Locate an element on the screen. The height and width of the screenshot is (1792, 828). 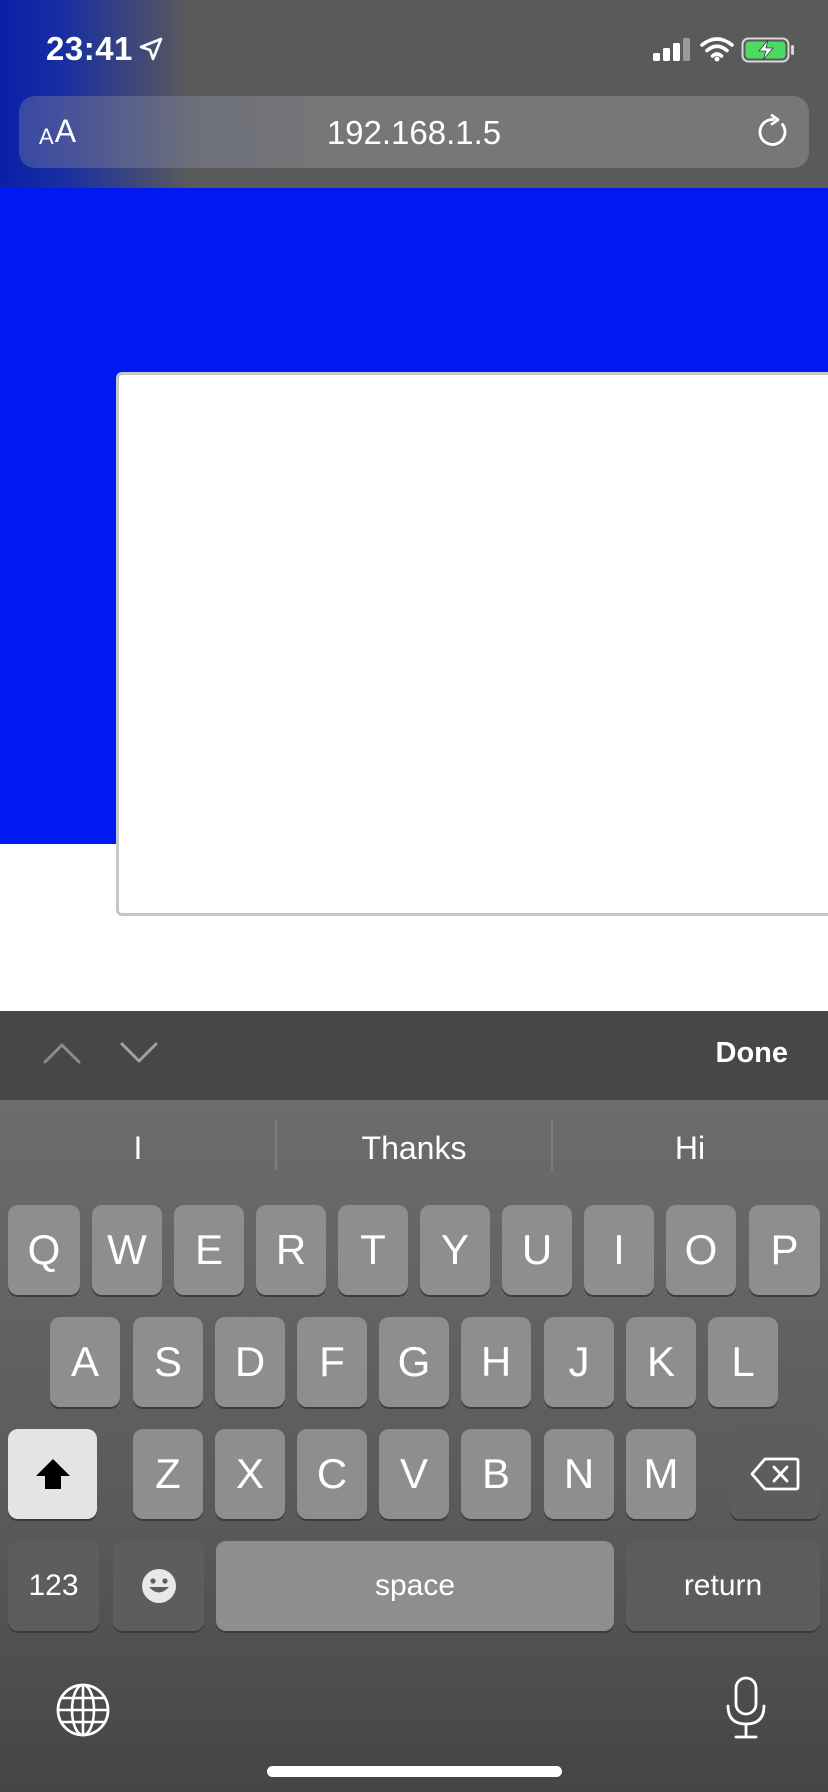
key-d: D is located at coordinates (250, 1362).